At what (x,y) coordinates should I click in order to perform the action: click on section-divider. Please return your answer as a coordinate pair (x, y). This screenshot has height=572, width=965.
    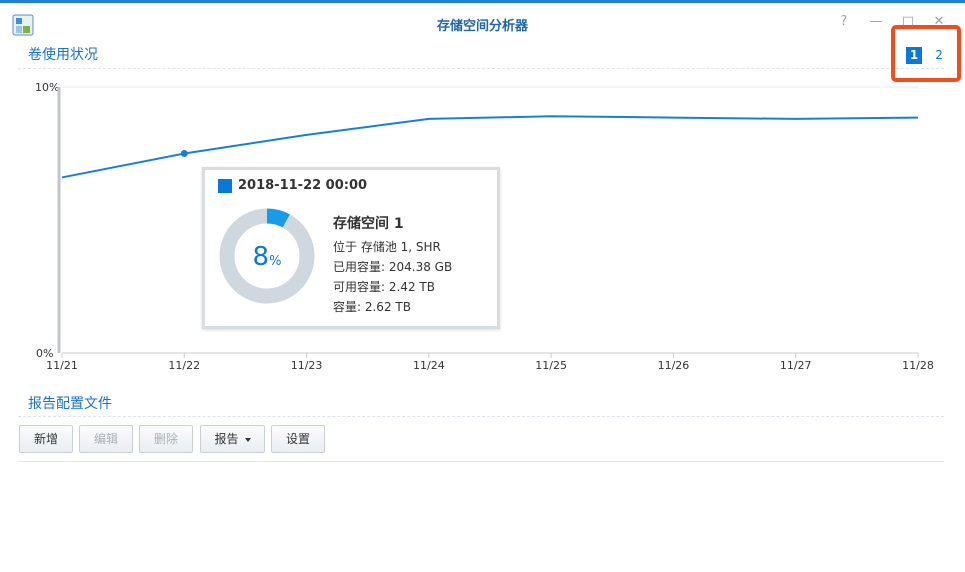
    Looking at the image, I should click on (481, 416).